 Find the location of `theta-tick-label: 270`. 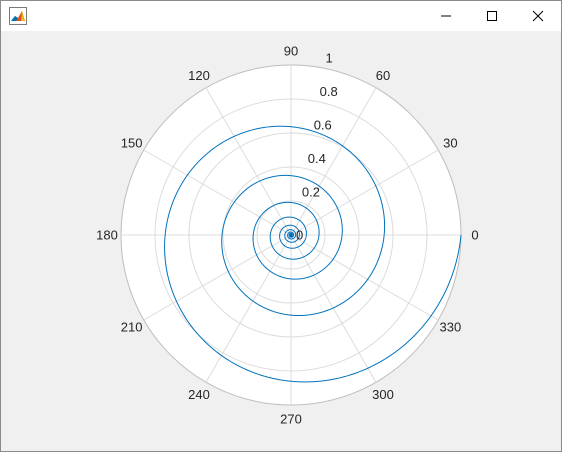

theta-tick-label: 270 is located at coordinates (291, 419).